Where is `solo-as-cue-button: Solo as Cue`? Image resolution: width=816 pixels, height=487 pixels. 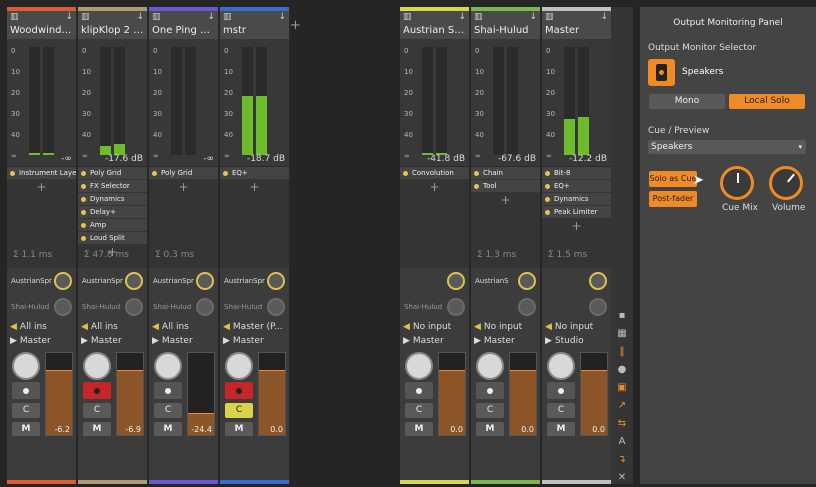
solo-as-cue-button: Solo as Cue is located at coordinates (673, 179).